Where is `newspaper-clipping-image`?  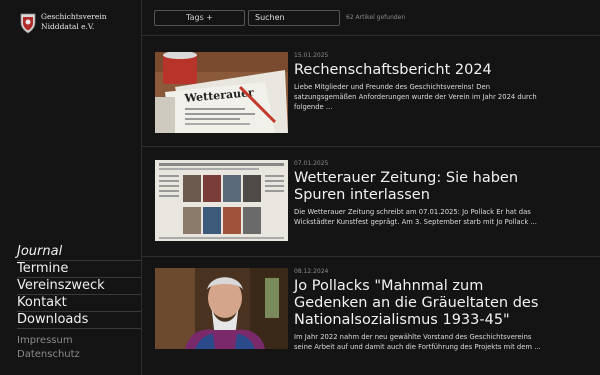 newspaper-clipping-image is located at coordinates (221, 200).